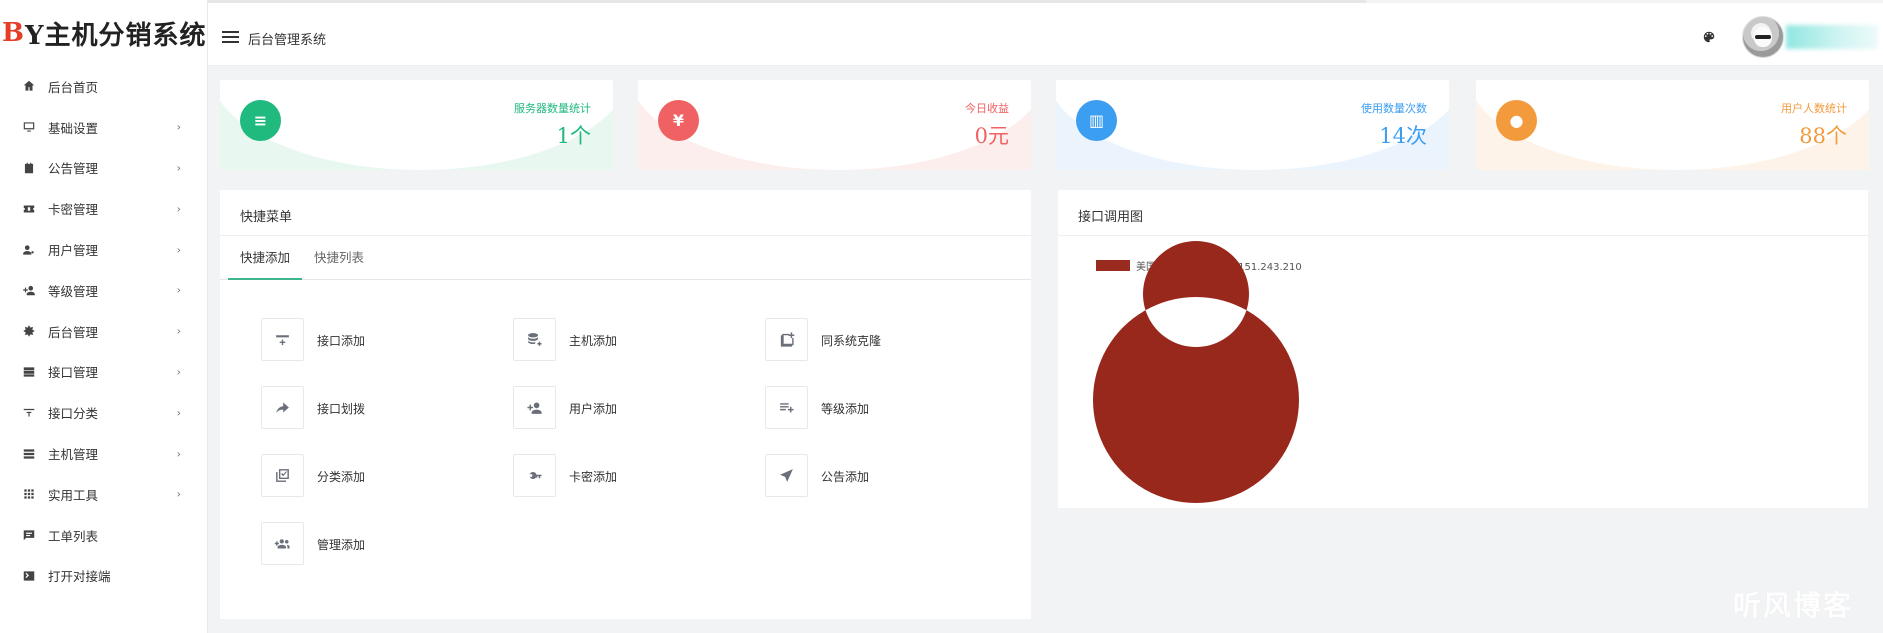 The width and height of the screenshot is (1883, 633). What do you see at coordinates (73, 87) in the screenshot?
I see `sidebar-item-label: 后台首页` at bounding box center [73, 87].